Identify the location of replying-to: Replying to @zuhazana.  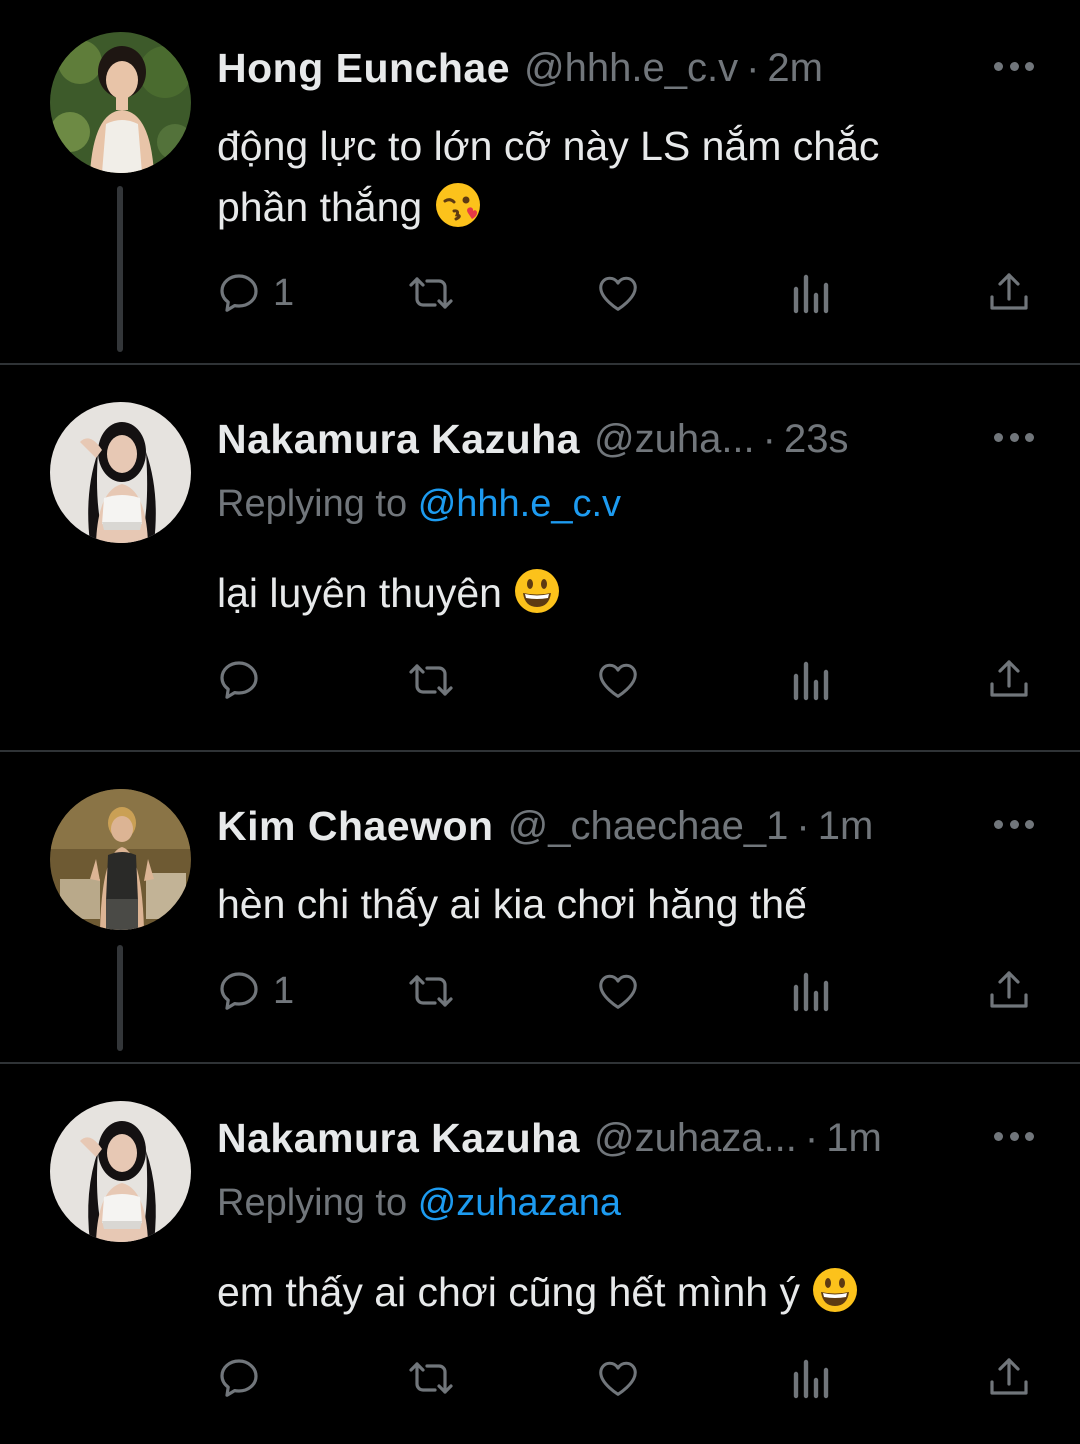
(419, 1203).